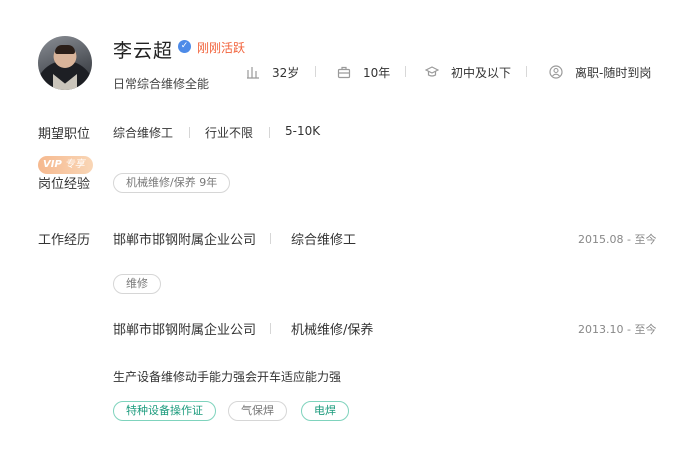 Image resolution: width=687 pixels, height=453 pixels. What do you see at coordinates (64, 134) in the screenshot?
I see `expected-position-label: 期望职位` at bounding box center [64, 134].